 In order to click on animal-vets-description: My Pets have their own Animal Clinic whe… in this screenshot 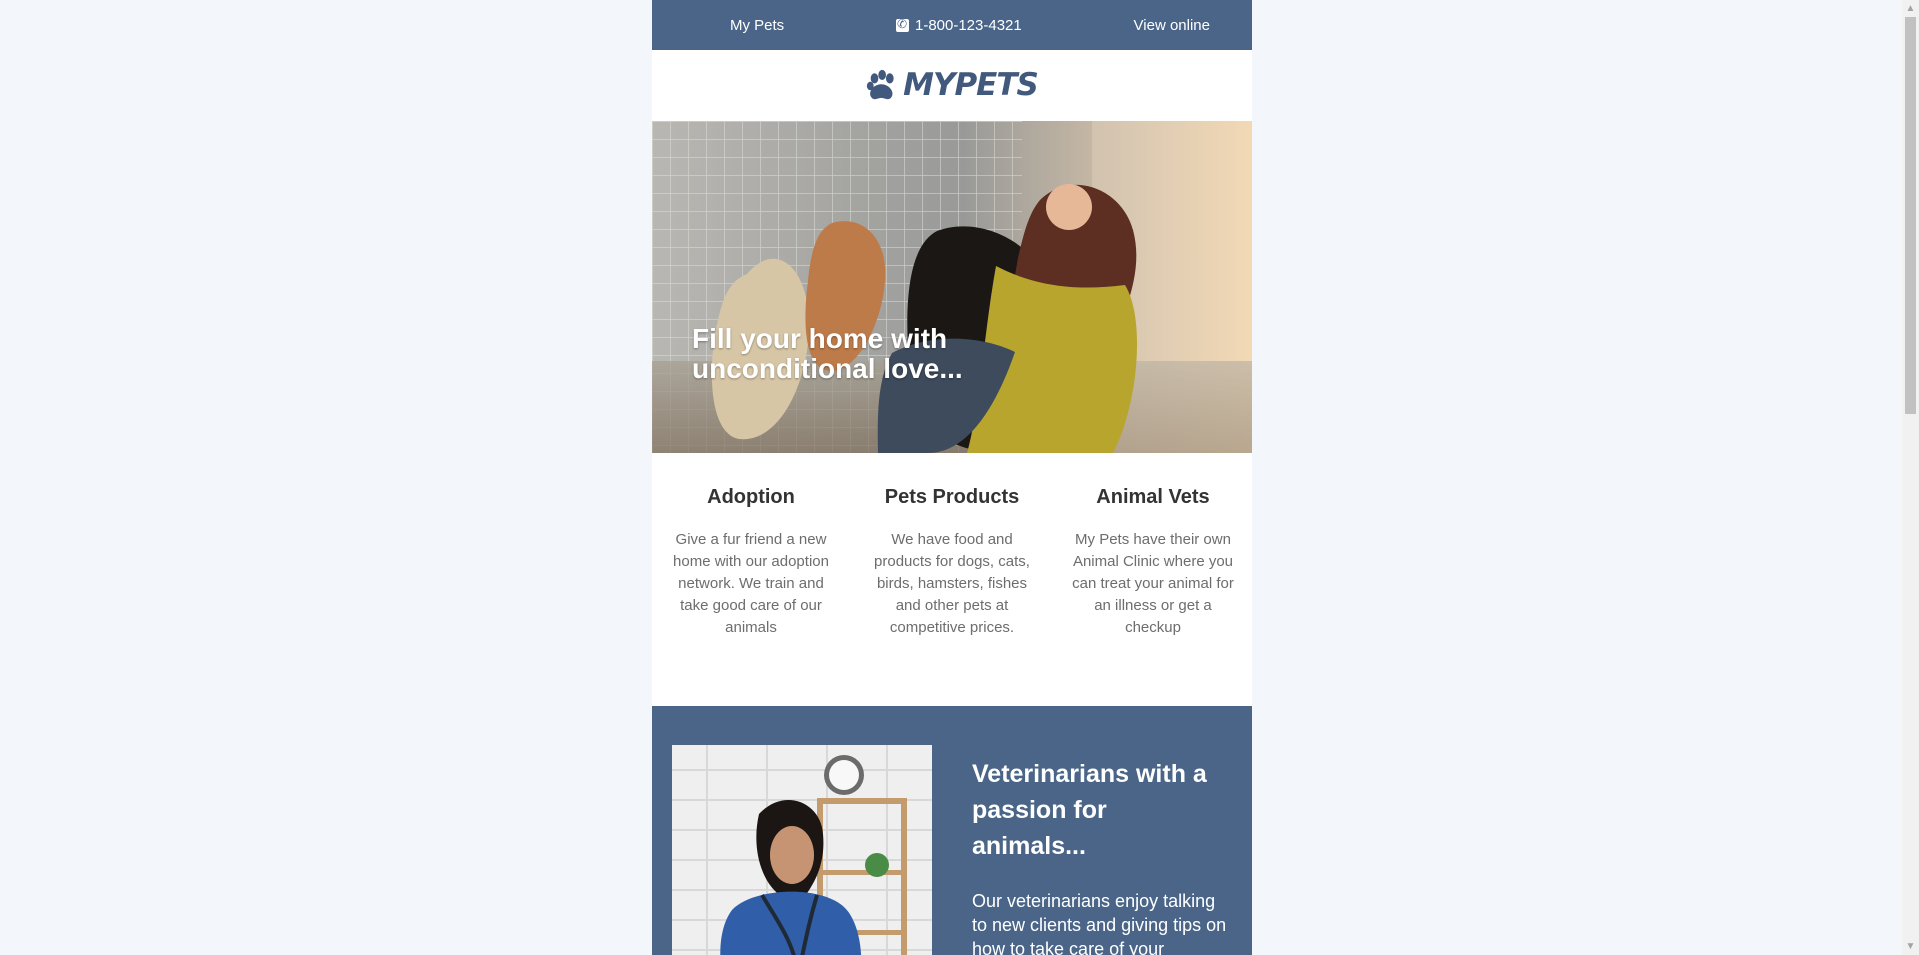, I will do `click(1153, 583)`.